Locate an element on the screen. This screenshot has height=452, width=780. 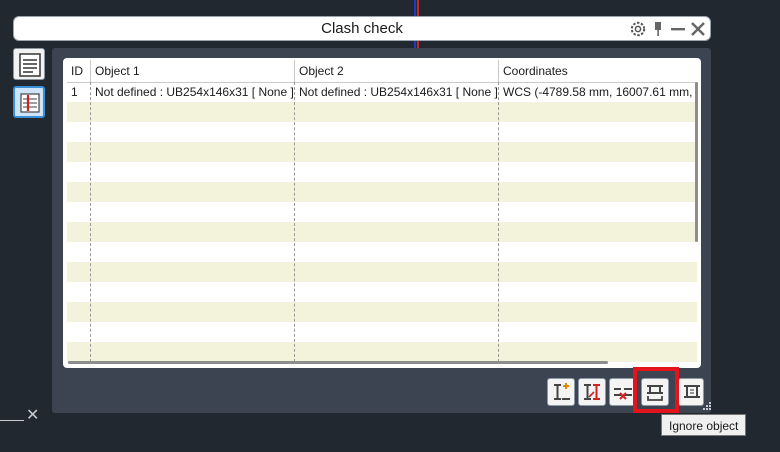
gear-icon is located at coordinates (638, 29).